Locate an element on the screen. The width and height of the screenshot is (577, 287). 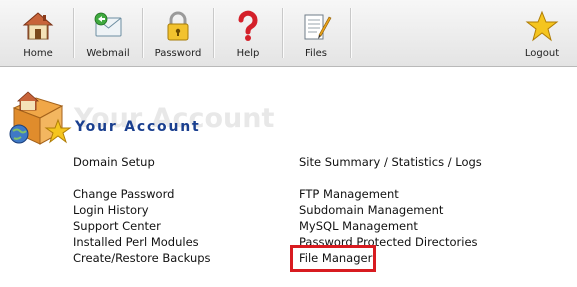
logout-button: Logout is located at coordinates (542, 33).